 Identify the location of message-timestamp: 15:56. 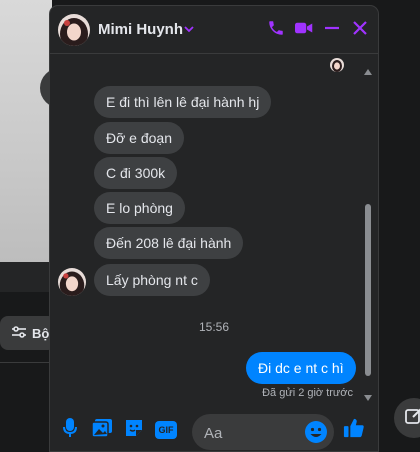
(214, 327).